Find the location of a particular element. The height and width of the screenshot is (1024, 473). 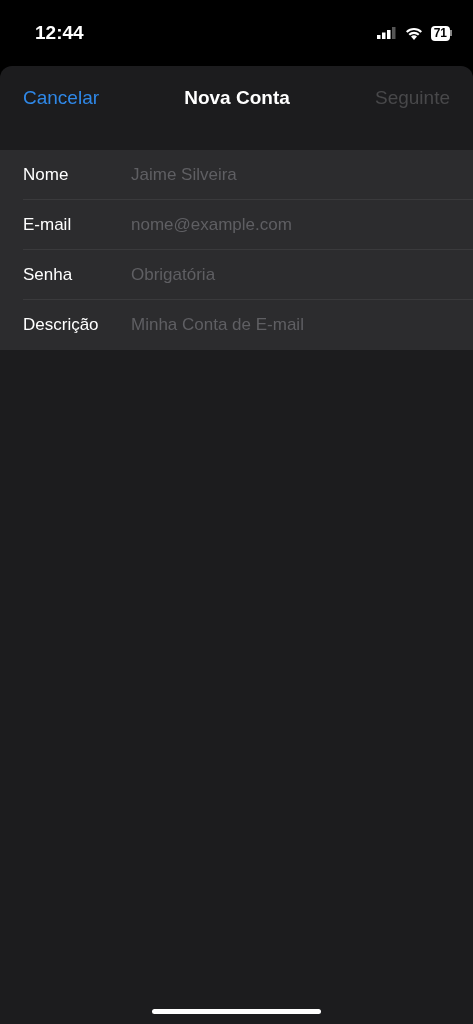

field-label: Senha is located at coordinates (48, 274).